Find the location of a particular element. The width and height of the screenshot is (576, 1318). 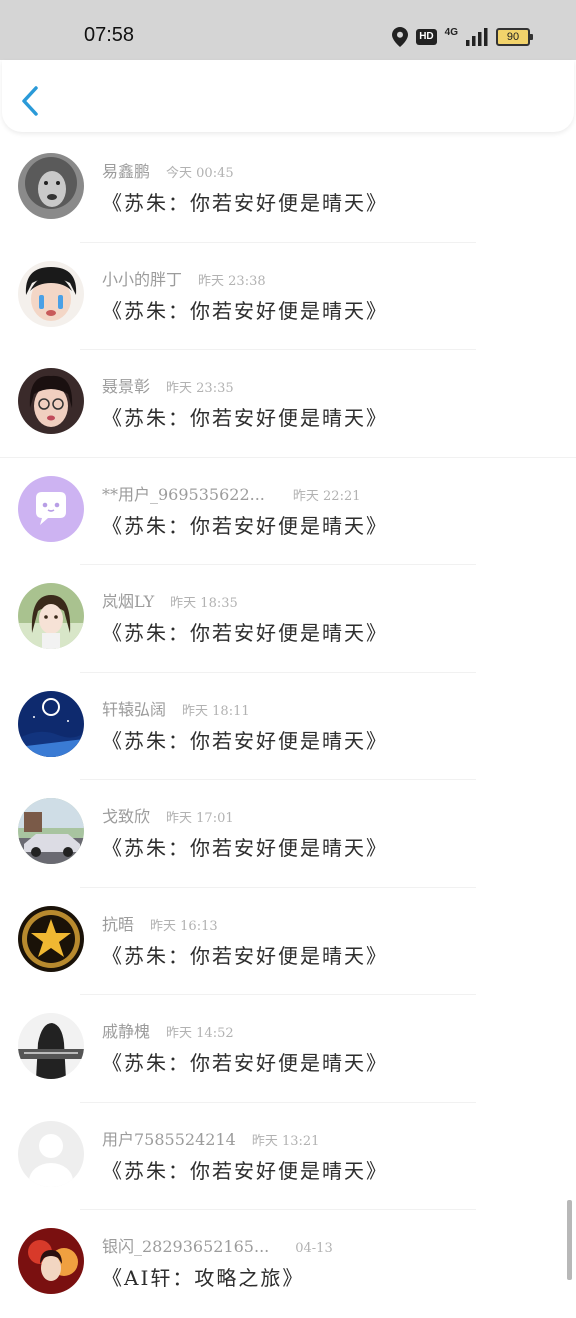

user-name: 岚烟LY is located at coordinates (128, 601).